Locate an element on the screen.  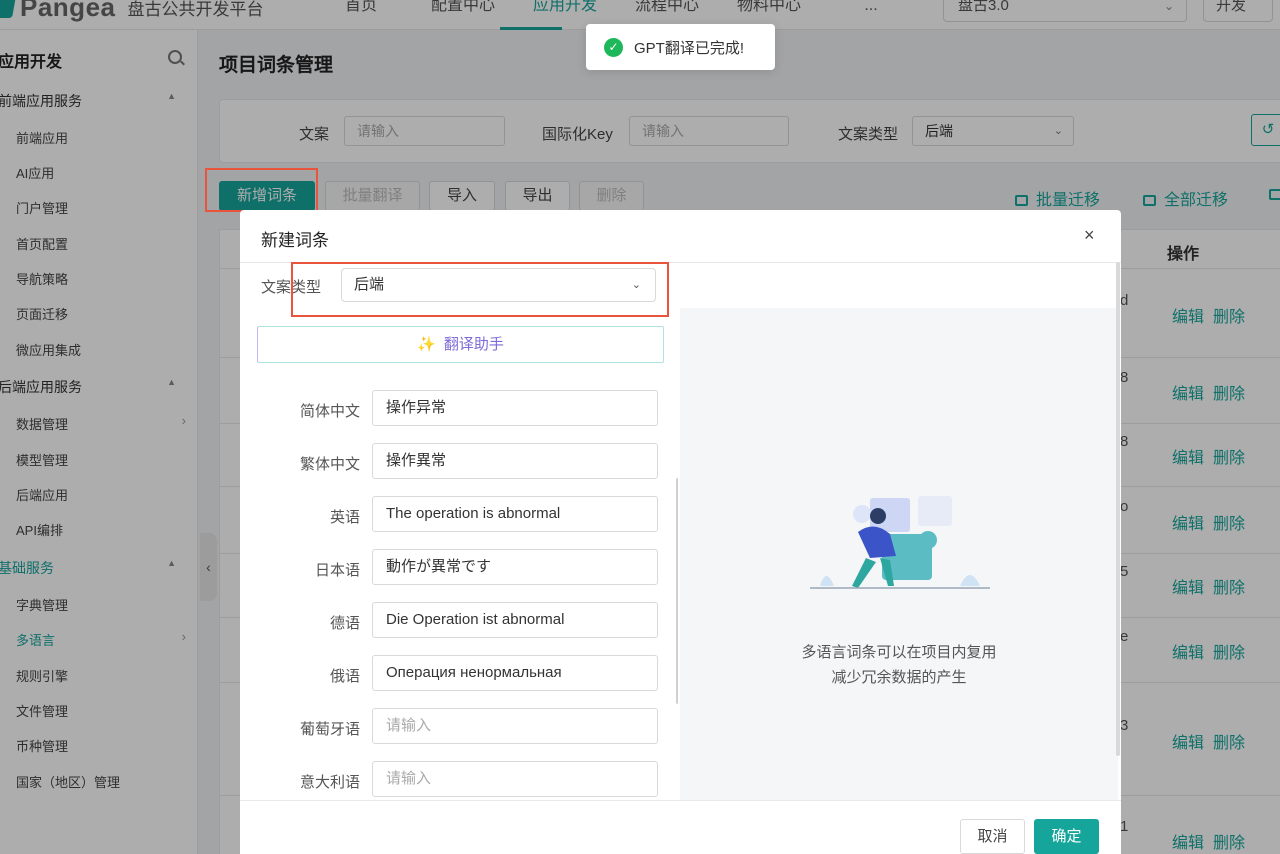
input-zh-cn: 操作异常 is located at coordinates (515, 408).